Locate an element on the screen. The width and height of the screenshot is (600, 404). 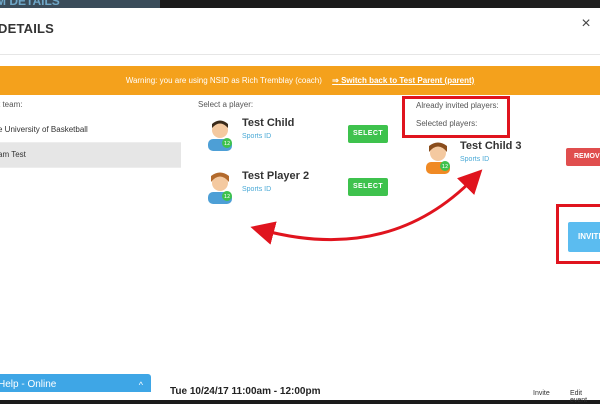
backdrop-title: M DETAILS is located at coordinates (30, 4).